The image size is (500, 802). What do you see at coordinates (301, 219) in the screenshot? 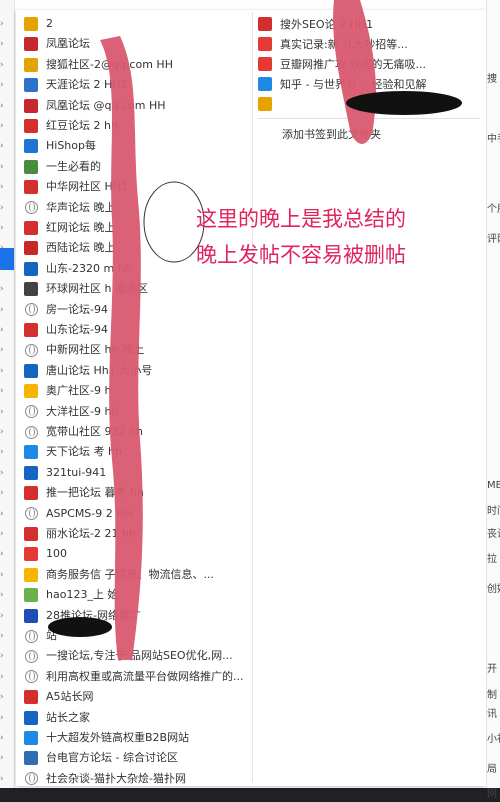
I see `annotation-line-1: 这里的晚上是我总结的` at bounding box center [301, 219].